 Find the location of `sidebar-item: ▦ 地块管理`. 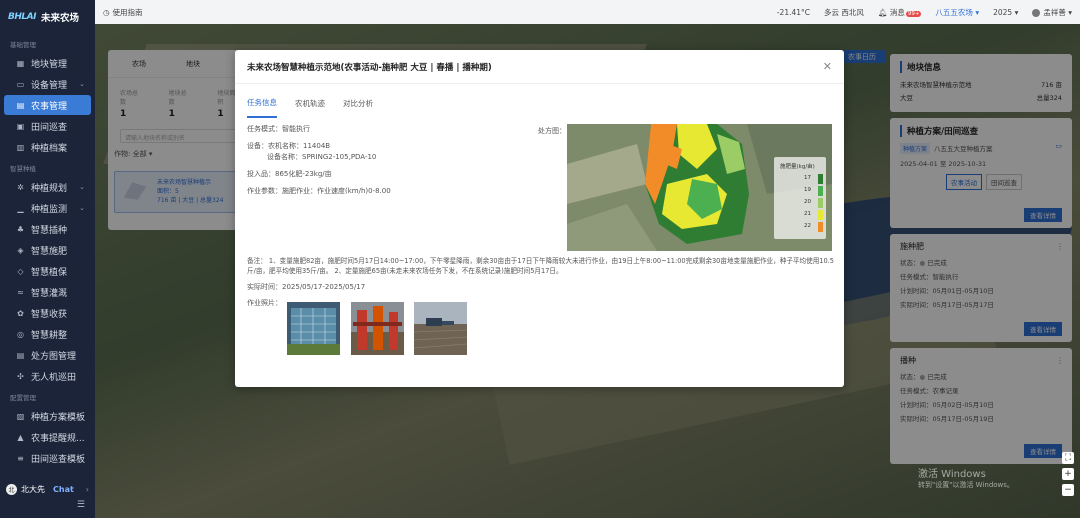

sidebar-item: ▦ 地块管理 is located at coordinates (47, 63).